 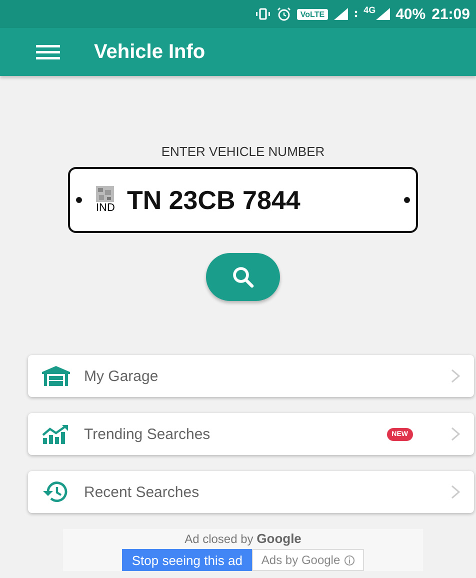 What do you see at coordinates (350, 560) in the screenshot?
I see `info-icon` at bounding box center [350, 560].